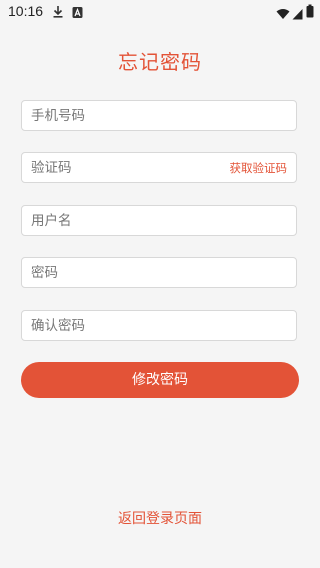 The image size is (320, 568). Describe the element at coordinates (26, 11) in the screenshot. I see `status-time: 10:16` at that location.